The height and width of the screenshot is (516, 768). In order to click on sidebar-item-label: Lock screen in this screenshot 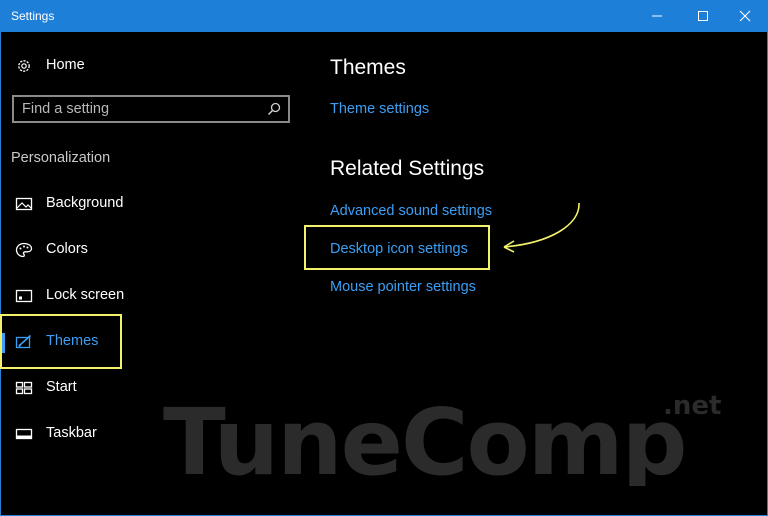, I will do `click(85, 295)`.